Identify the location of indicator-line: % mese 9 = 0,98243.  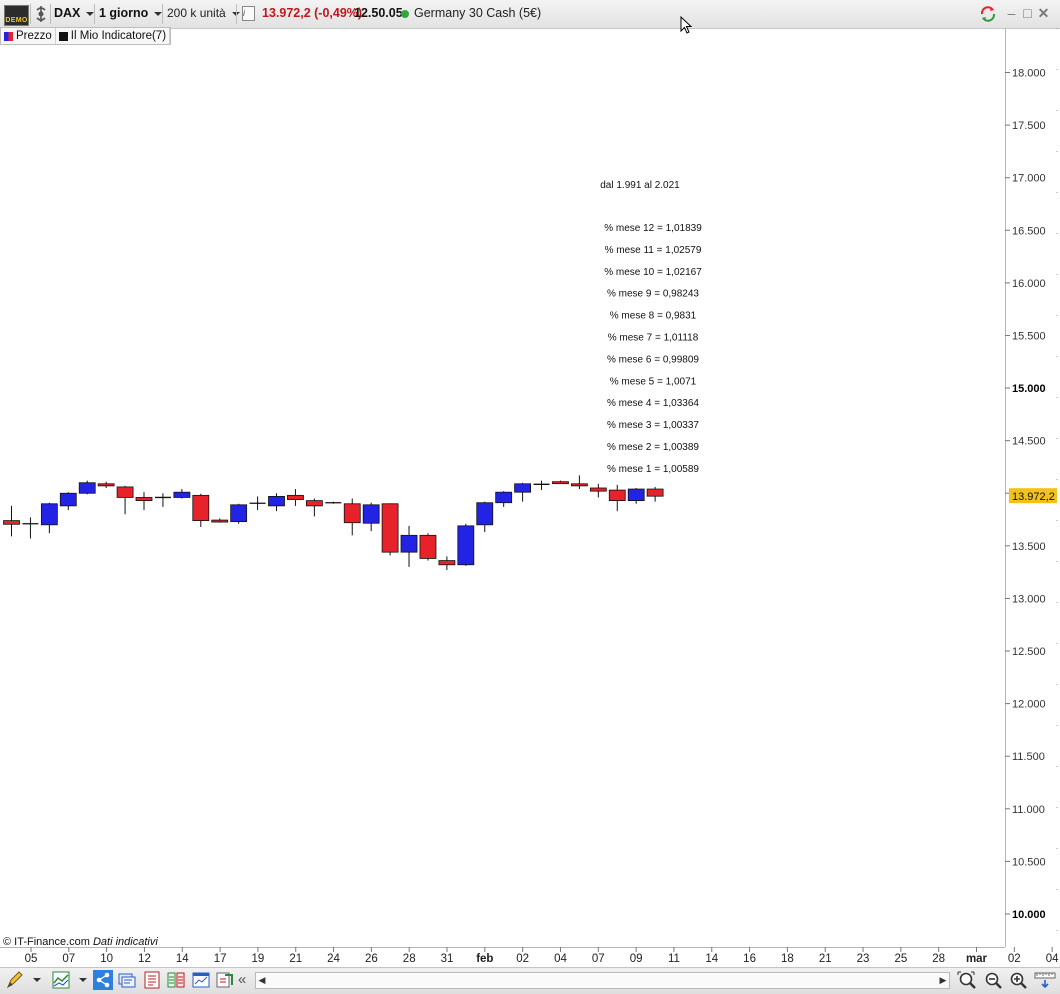
(653, 294).